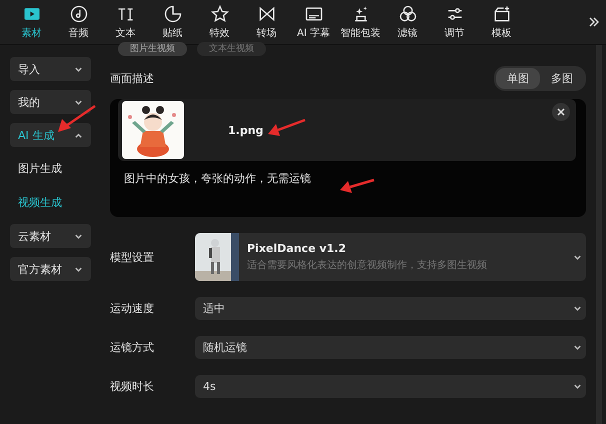 The width and height of the screenshot is (606, 424). What do you see at coordinates (132, 347) in the screenshot?
I see `field-label: 运镜方式` at bounding box center [132, 347].